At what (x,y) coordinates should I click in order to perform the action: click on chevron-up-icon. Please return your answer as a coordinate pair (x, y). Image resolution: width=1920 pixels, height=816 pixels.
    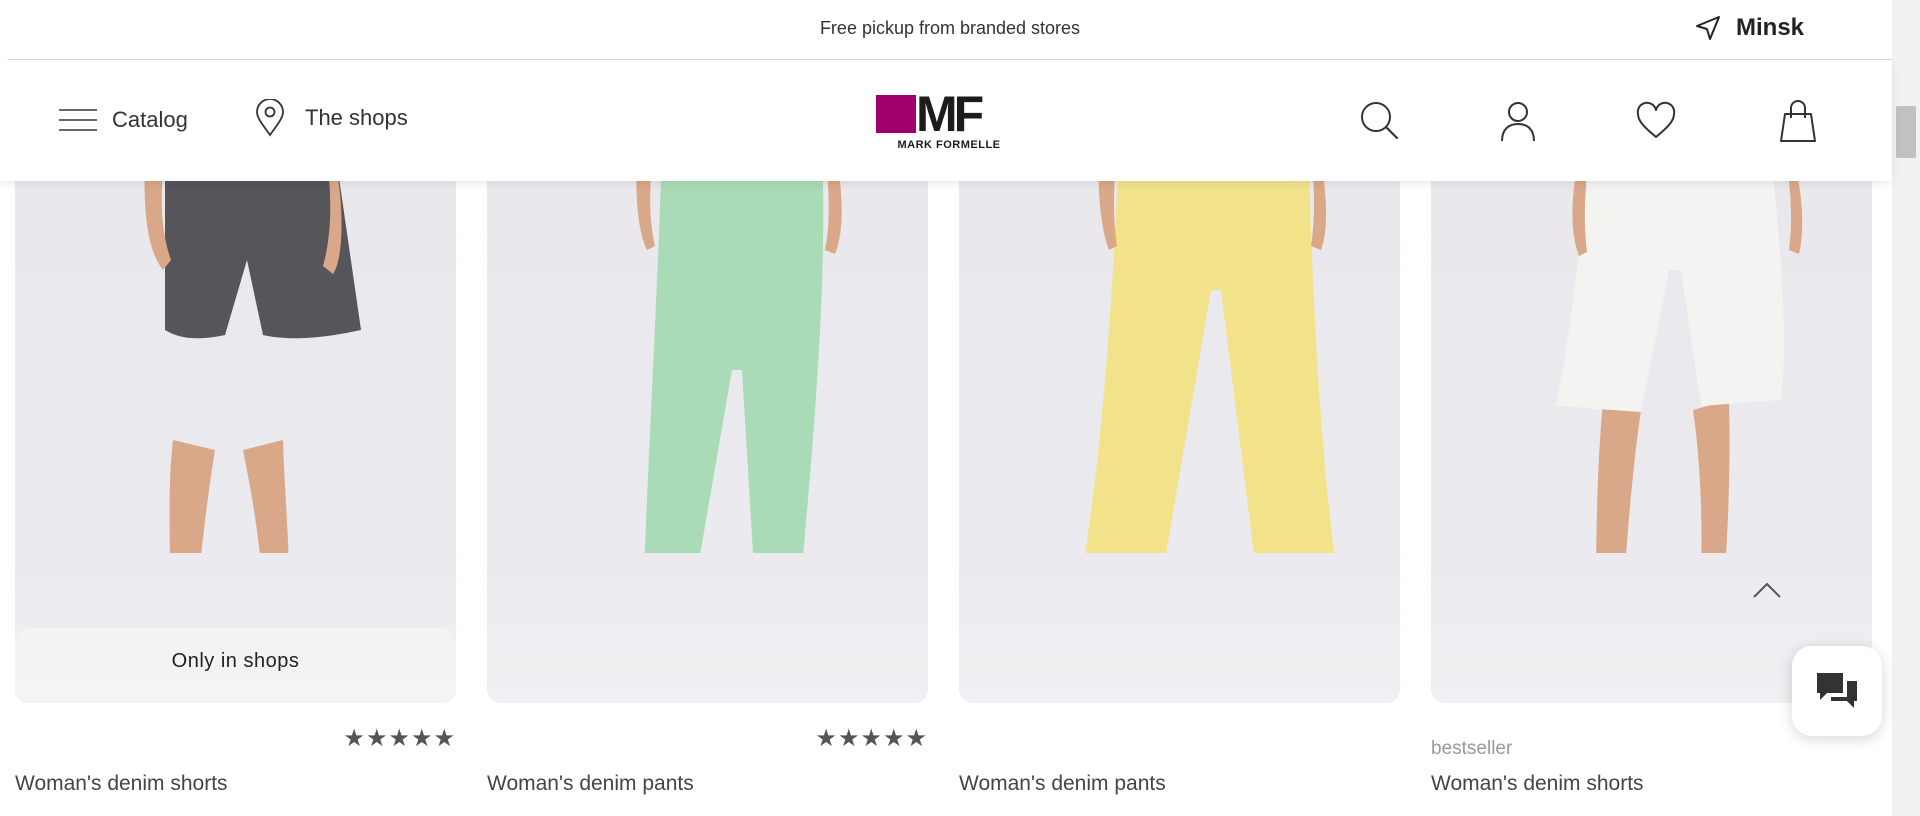
    Looking at the image, I should click on (1767, 590).